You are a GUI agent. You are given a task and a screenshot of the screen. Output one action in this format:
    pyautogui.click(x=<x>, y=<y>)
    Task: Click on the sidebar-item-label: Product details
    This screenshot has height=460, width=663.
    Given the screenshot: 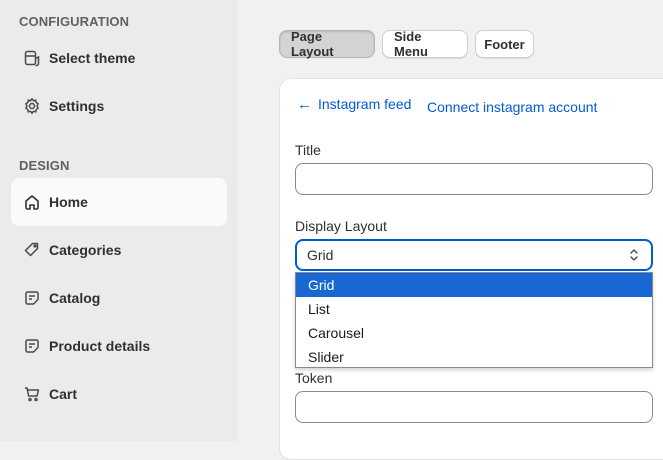 What is the action you would take?
    pyautogui.click(x=100, y=346)
    